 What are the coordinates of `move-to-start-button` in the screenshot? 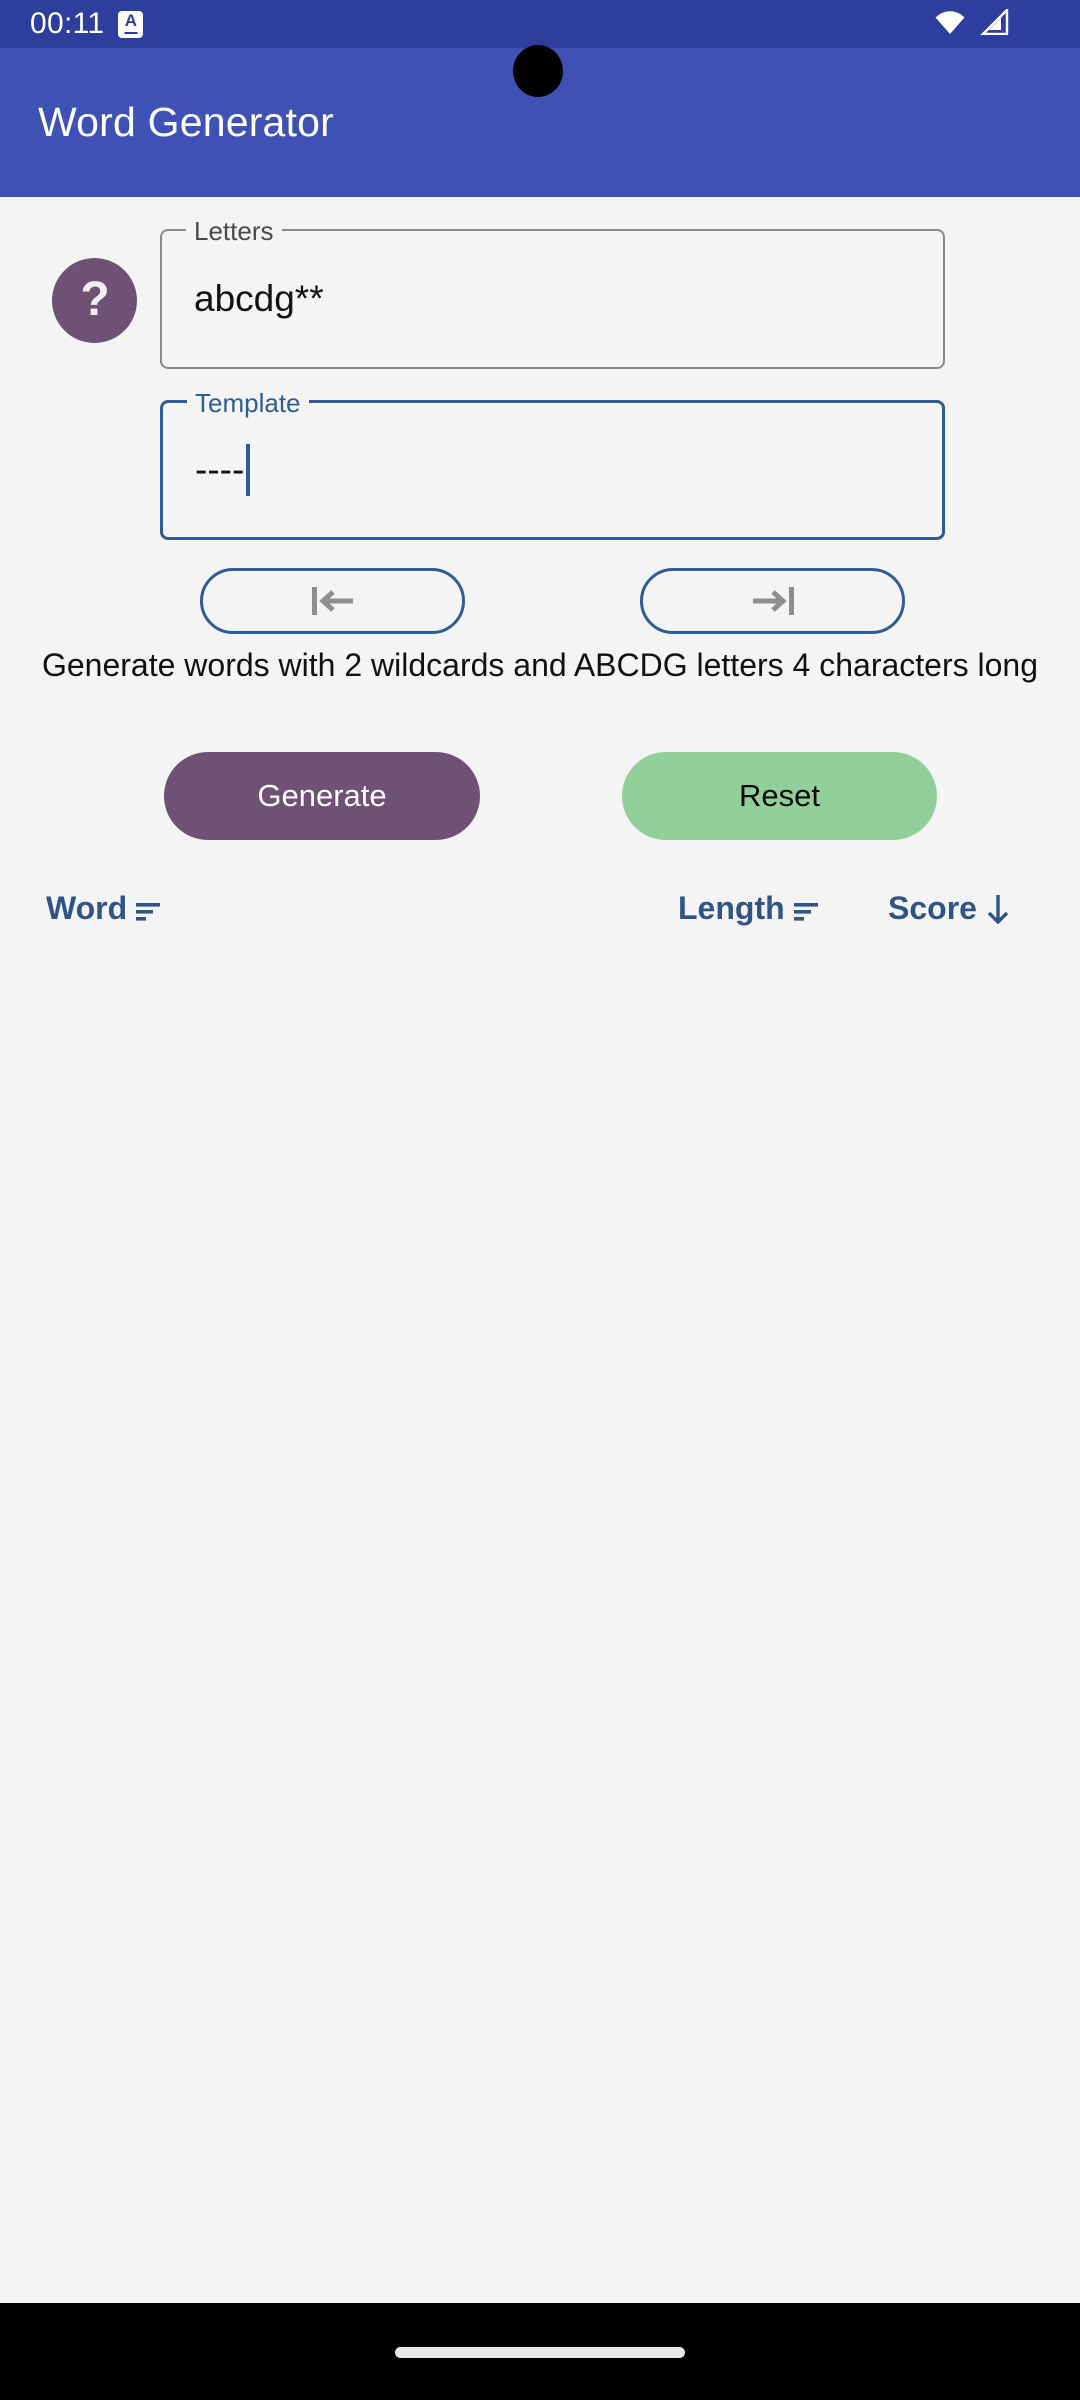 It's located at (332, 601).